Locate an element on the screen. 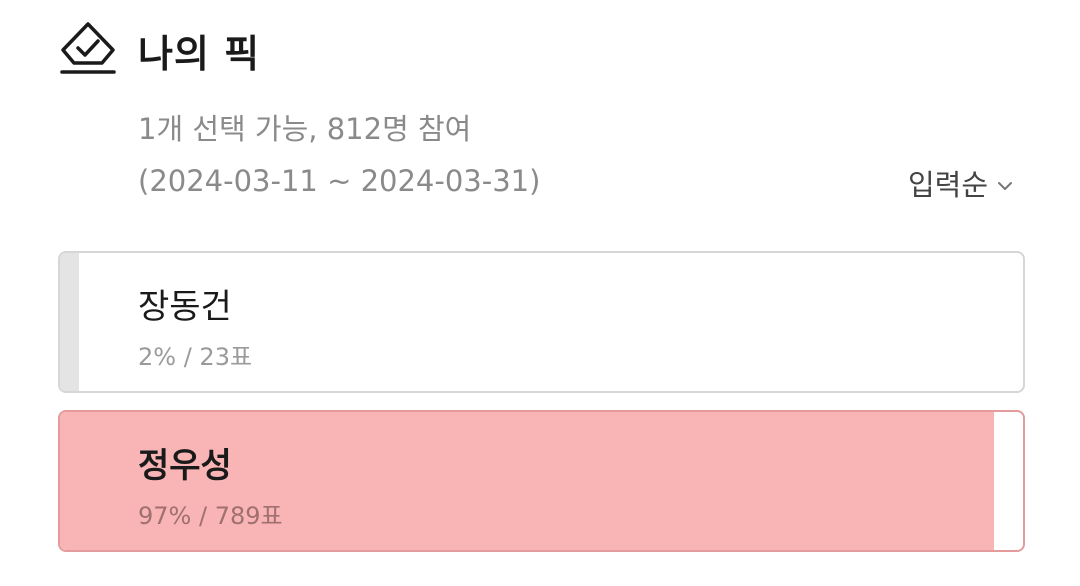 Image resolution: width=1080 pixels, height=586 pixels. sort-dropdown: 입력순 is located at coordinates (961, 183).